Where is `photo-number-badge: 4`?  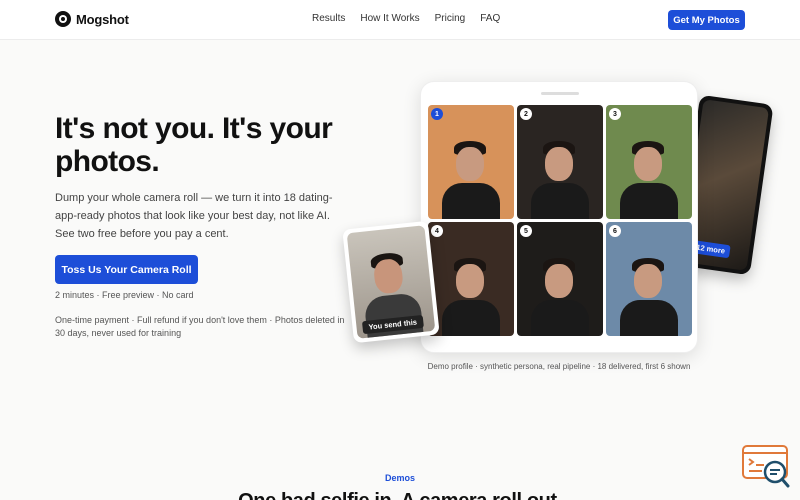 photo-number-badge: 4 is located at coordinates (437, 231).